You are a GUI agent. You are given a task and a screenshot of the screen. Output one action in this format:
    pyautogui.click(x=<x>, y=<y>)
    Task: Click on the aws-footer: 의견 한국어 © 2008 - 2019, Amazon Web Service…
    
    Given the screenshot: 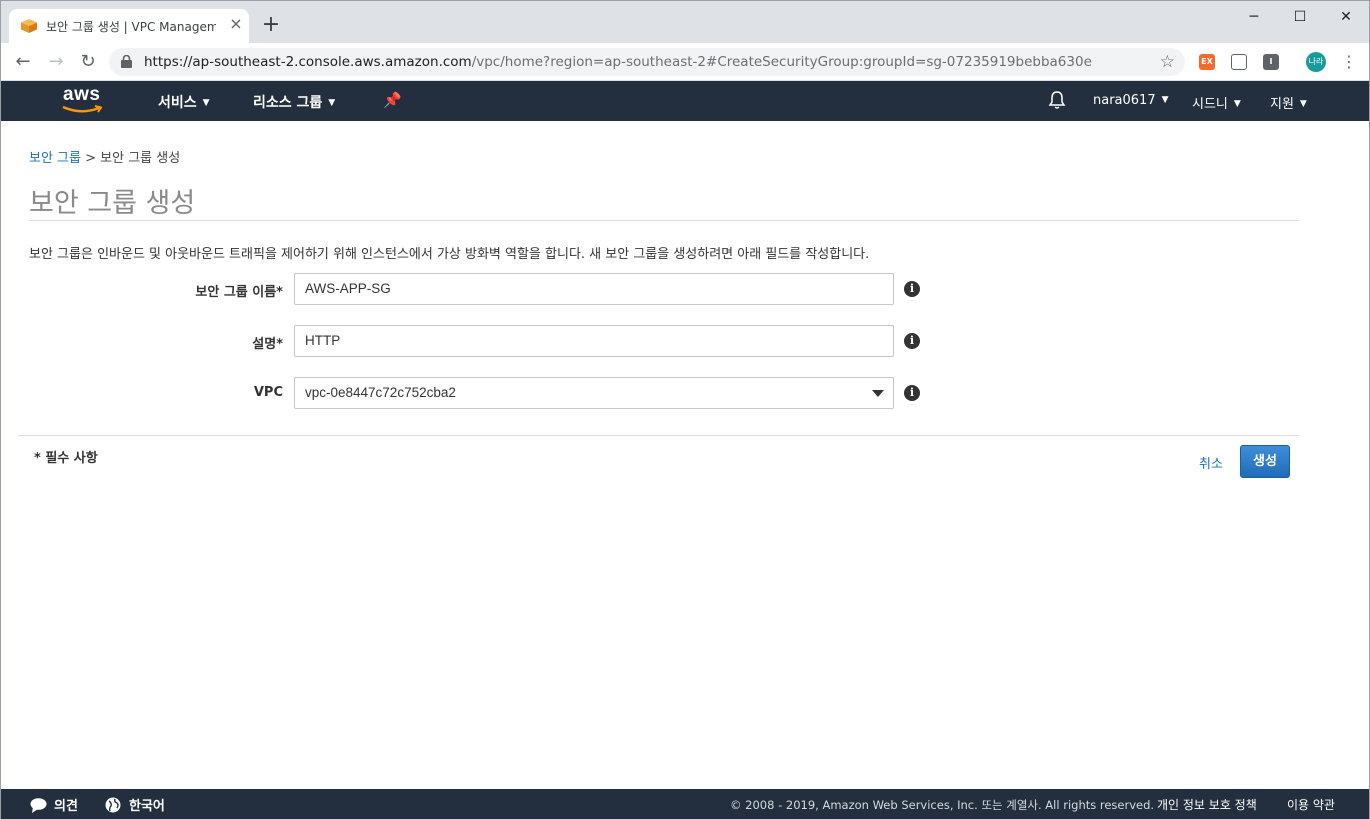 What is the action you would take?
    pyautogui.click(x=685, y=804)
    